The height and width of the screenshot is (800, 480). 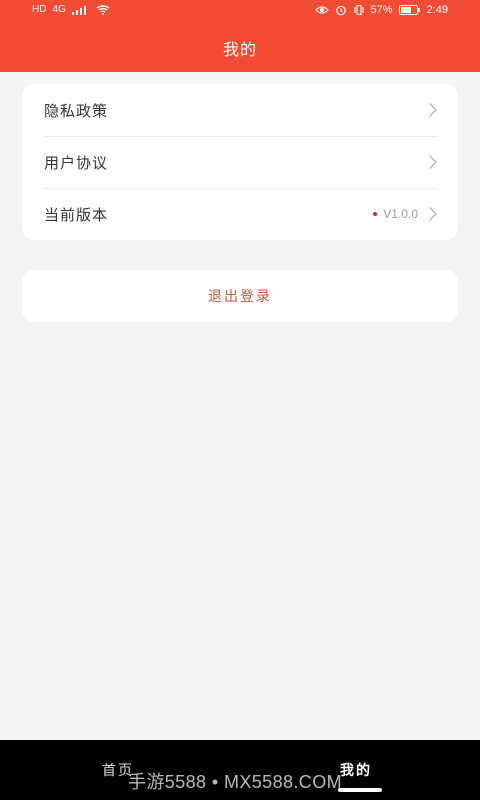 I want to click on eye-icon, so click(x=321, y=10).